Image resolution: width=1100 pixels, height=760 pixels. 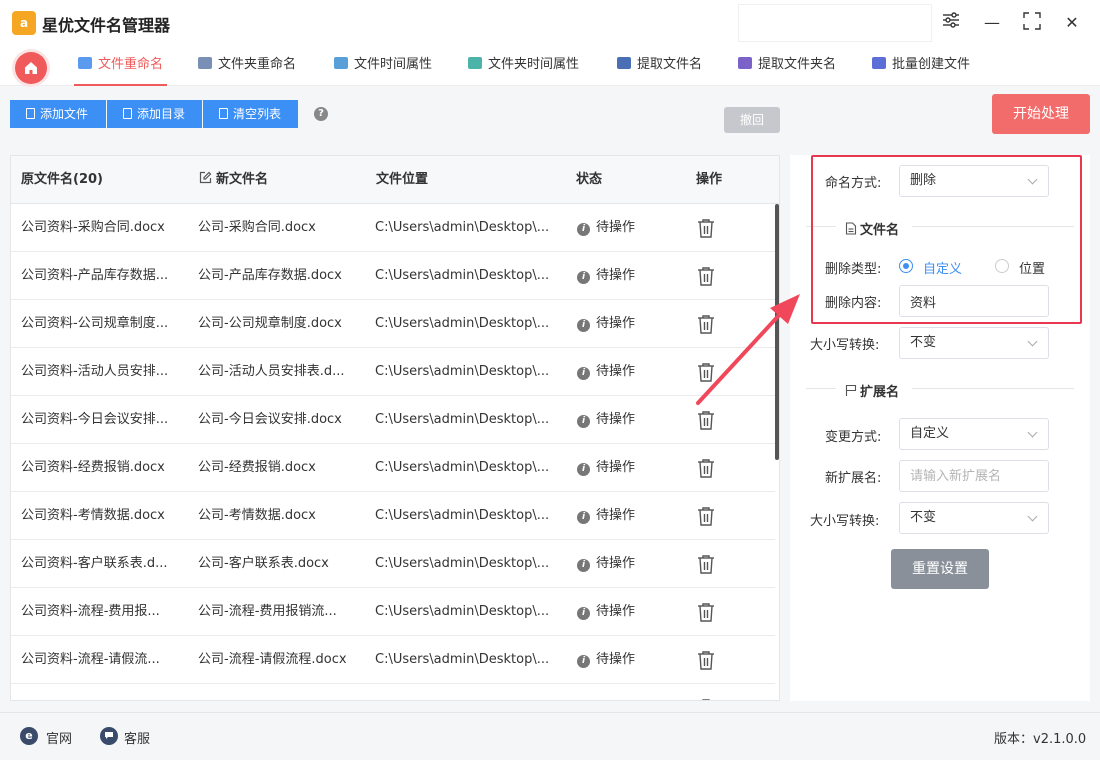 I want to click on radio-custom, so click(x=906, y=266).